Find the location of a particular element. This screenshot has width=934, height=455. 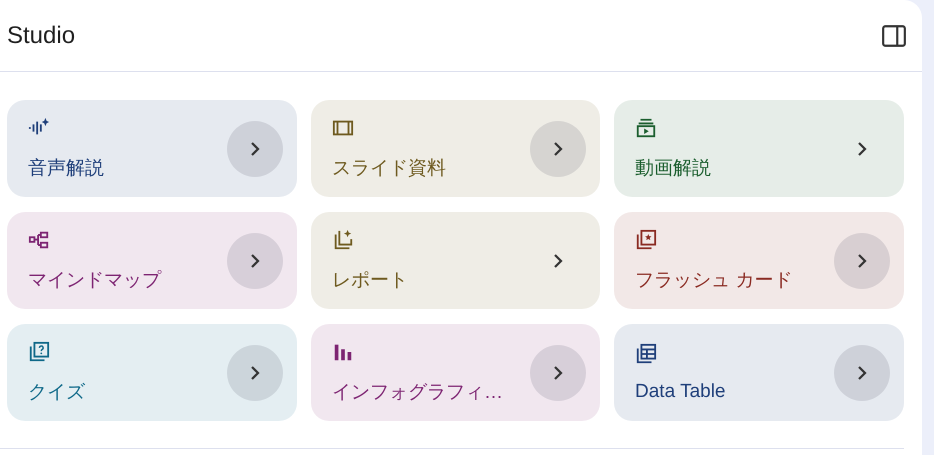

tool-card: Data Table is located at coordinates (759, 372).